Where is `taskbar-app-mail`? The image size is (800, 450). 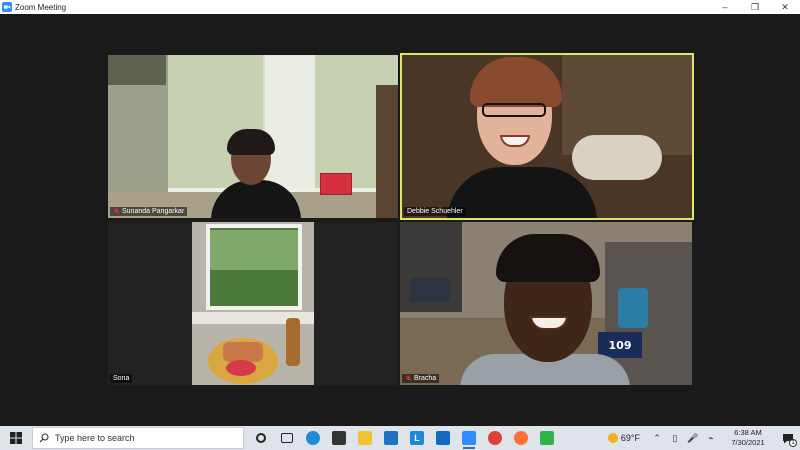
taskbar-app-mail is located at coordinates (391, 438).